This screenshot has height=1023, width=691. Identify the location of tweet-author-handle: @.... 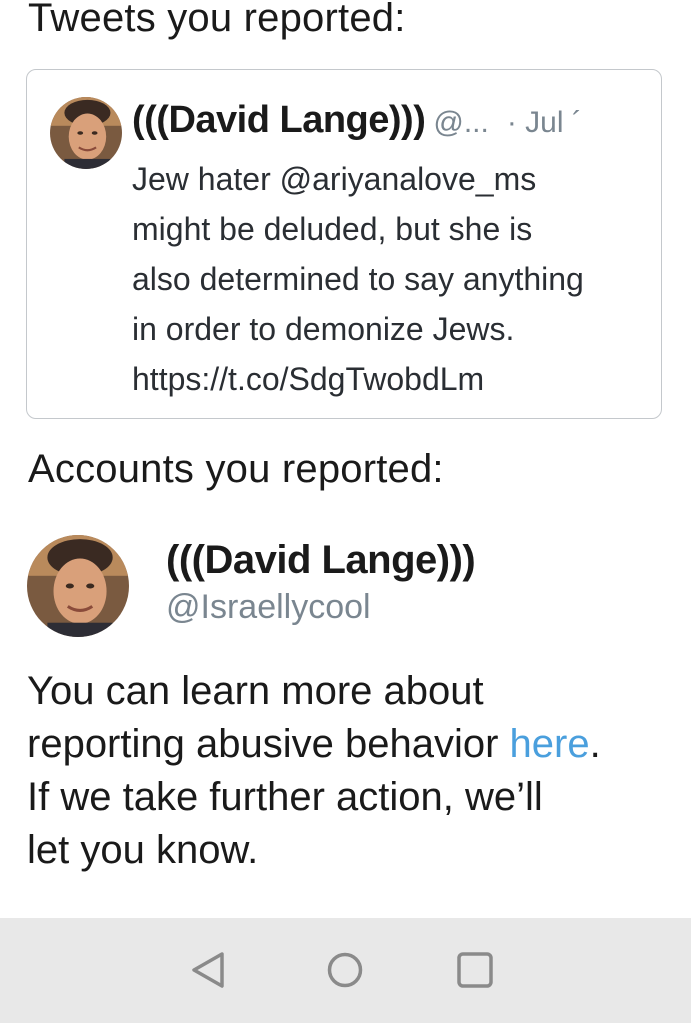
(460, 122).